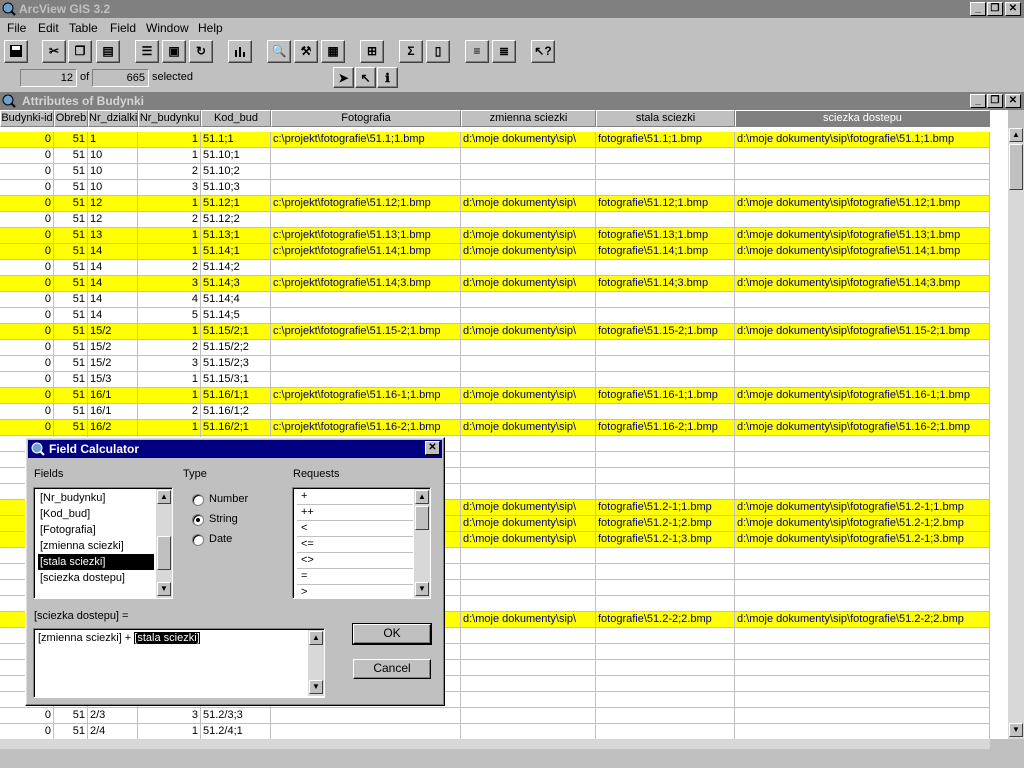 The height and width of the screenshot is (768, 1024). I want to click on field-list-item: [Kod_bud], so click(65, 514).